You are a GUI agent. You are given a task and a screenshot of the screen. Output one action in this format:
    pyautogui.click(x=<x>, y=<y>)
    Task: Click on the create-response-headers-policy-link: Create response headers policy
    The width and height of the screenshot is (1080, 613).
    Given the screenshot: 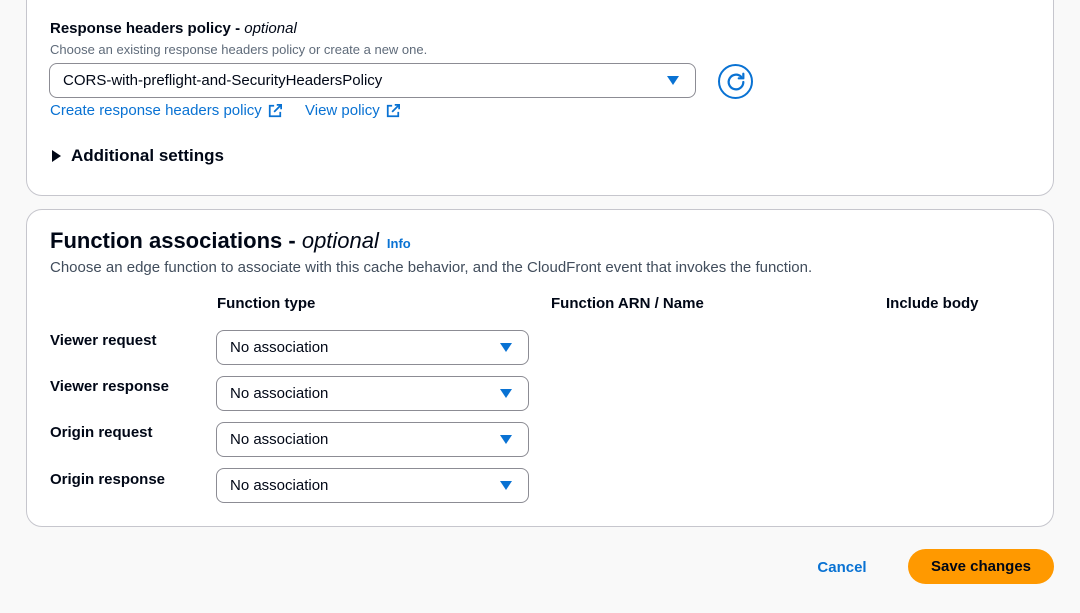 What is the action you would take?
    pyautogui.click(x=166, y=110)
    